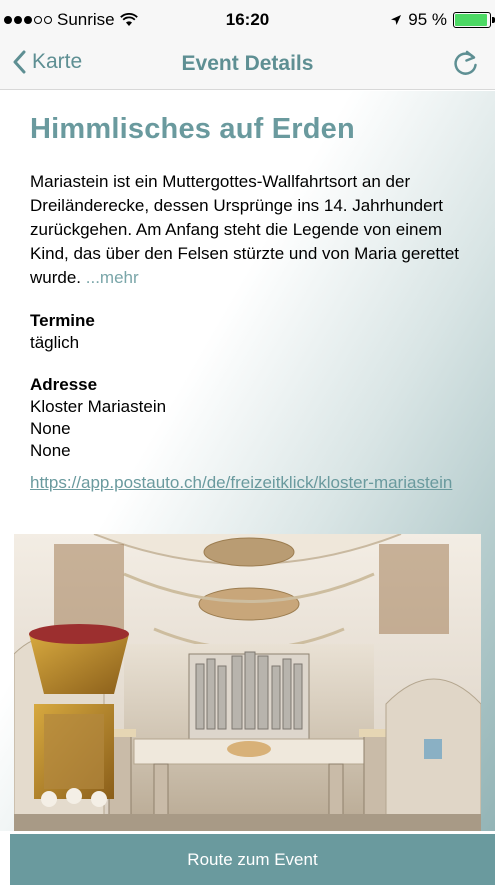 This screenshot has width=495, height=885. I want to click on address-label: Adresse, so click(64, 384).